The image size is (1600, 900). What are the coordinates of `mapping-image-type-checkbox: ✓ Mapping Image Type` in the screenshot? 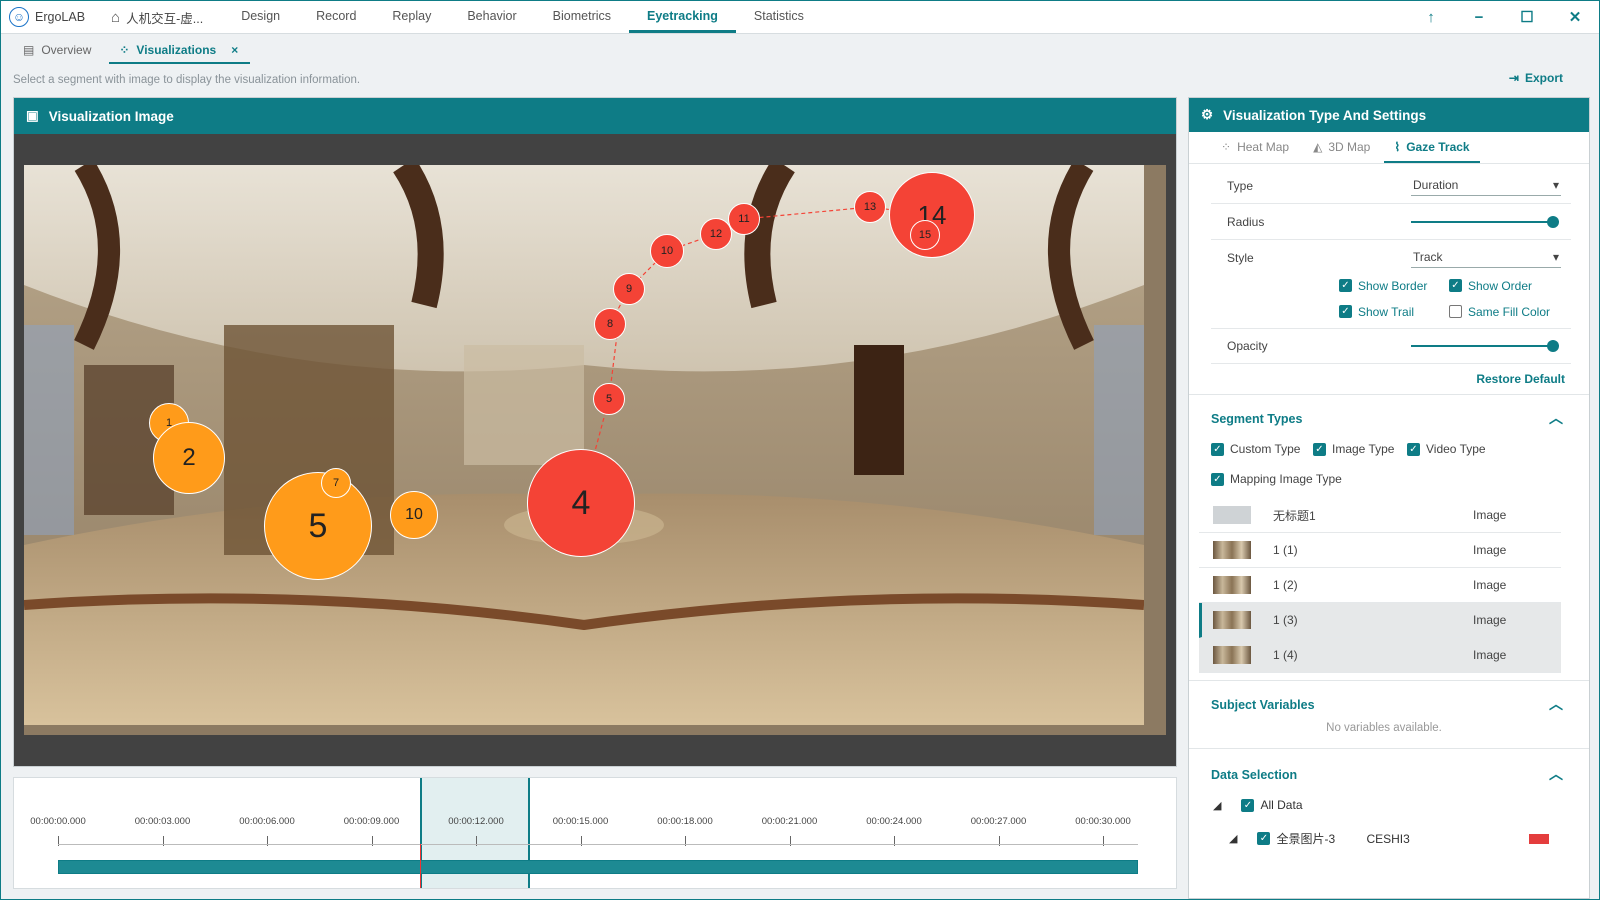 It's located at (1276, 479).